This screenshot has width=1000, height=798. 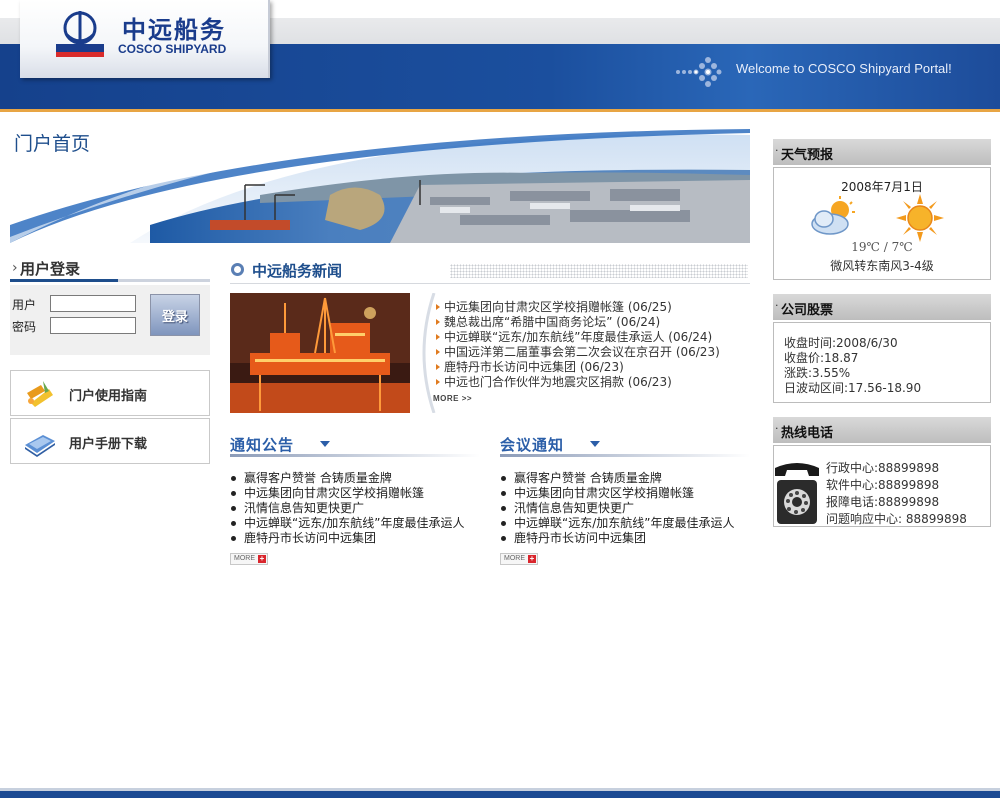 I want to click on shipyard-panorama, so click(x=380, y=184).